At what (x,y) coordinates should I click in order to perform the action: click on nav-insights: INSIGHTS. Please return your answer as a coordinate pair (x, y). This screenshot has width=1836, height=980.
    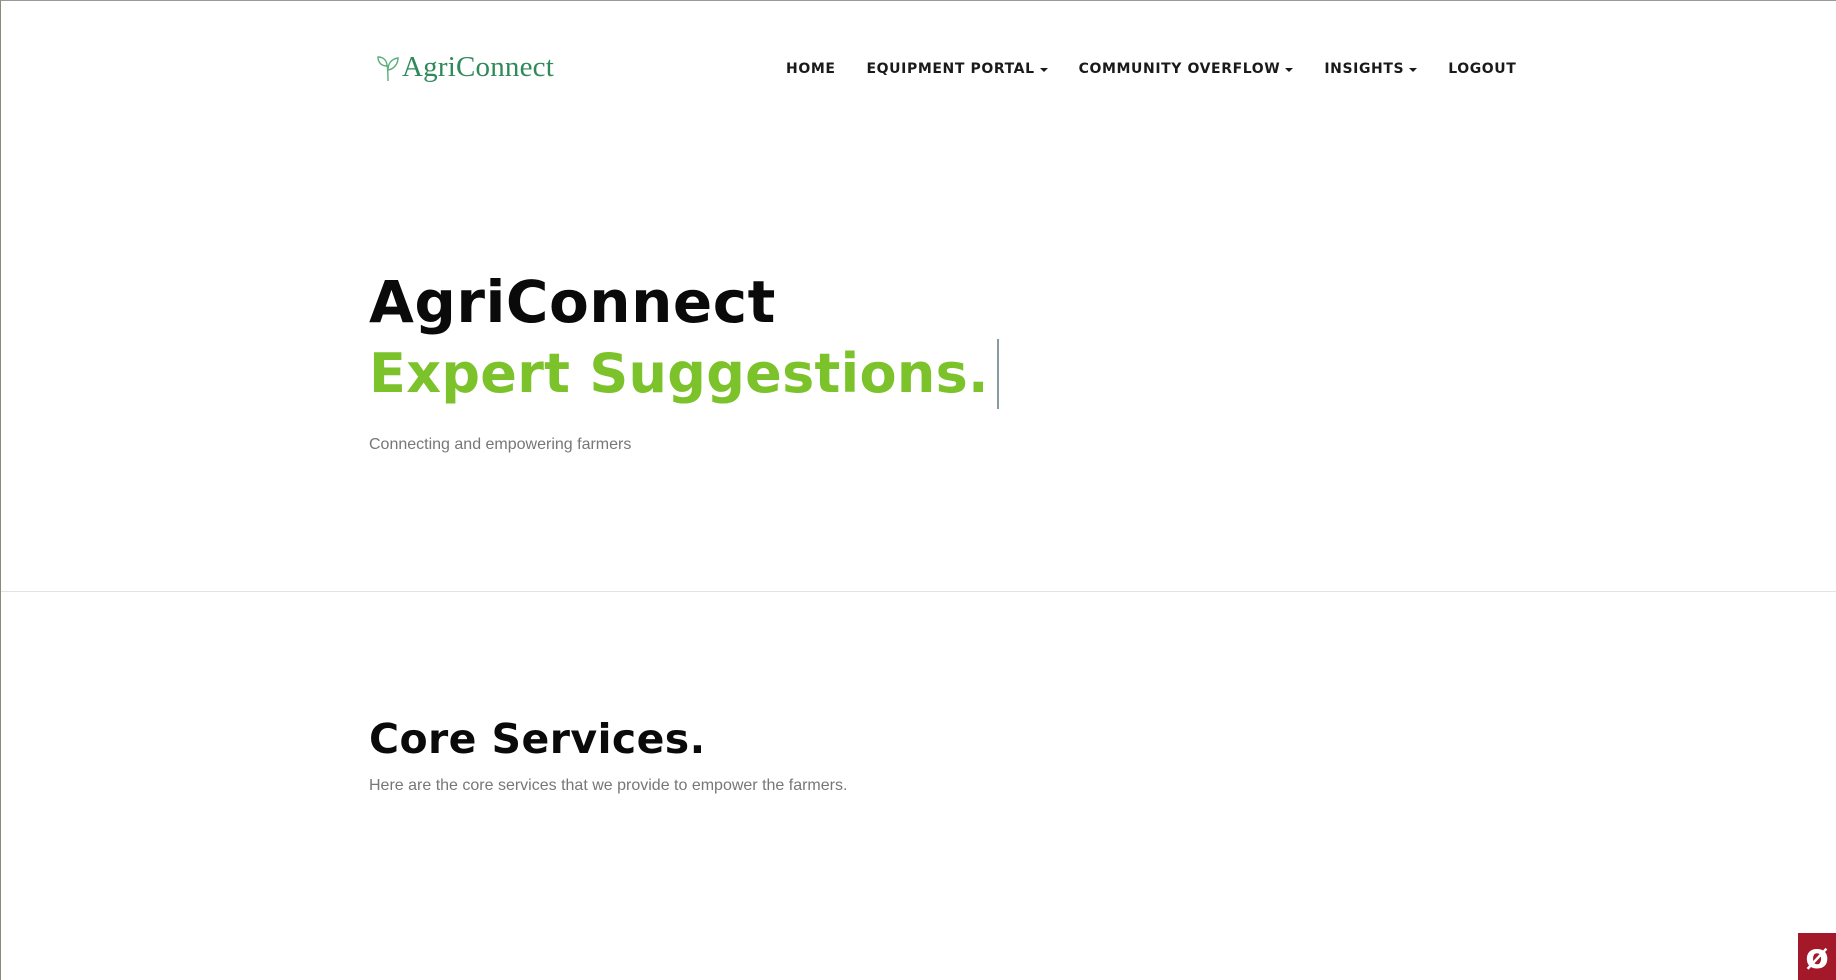
    Looking at the image, I should click on (1371, 69).